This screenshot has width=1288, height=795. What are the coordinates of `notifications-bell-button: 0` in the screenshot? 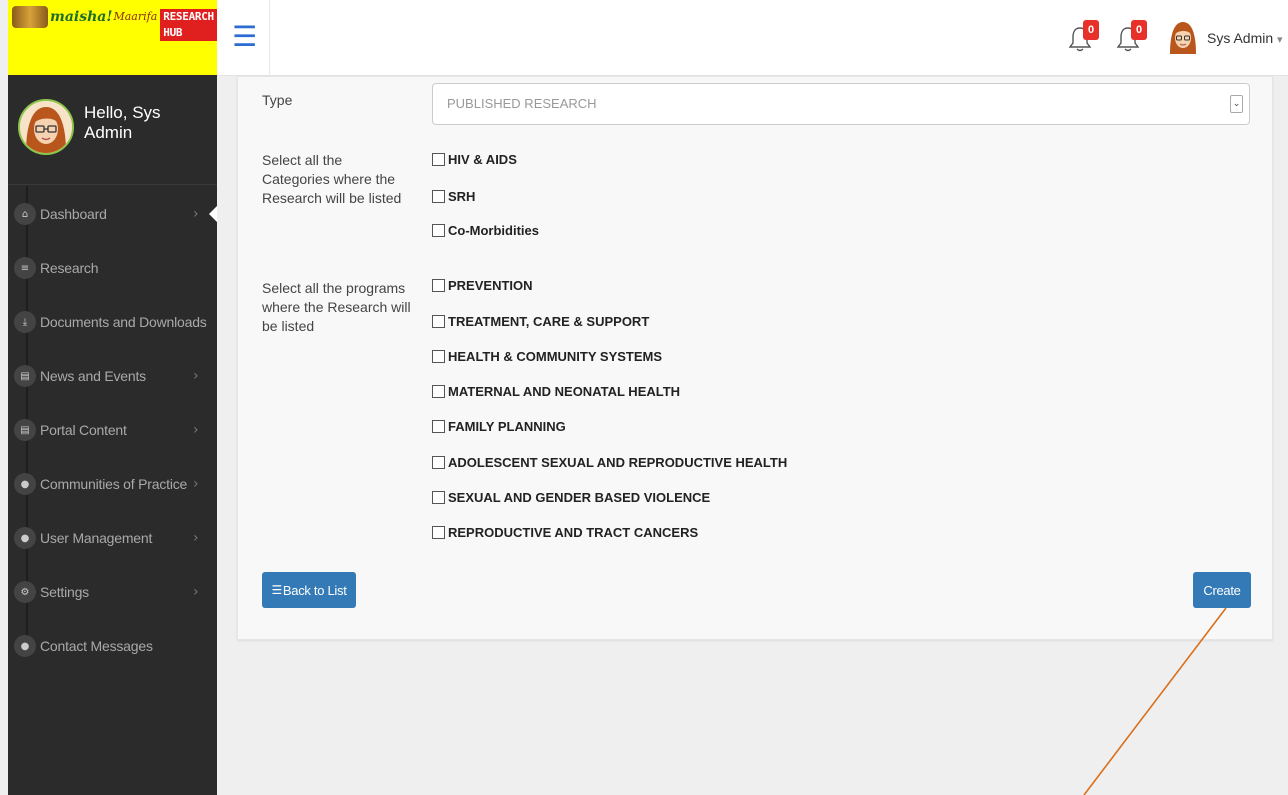 It's located at (1084, 36).